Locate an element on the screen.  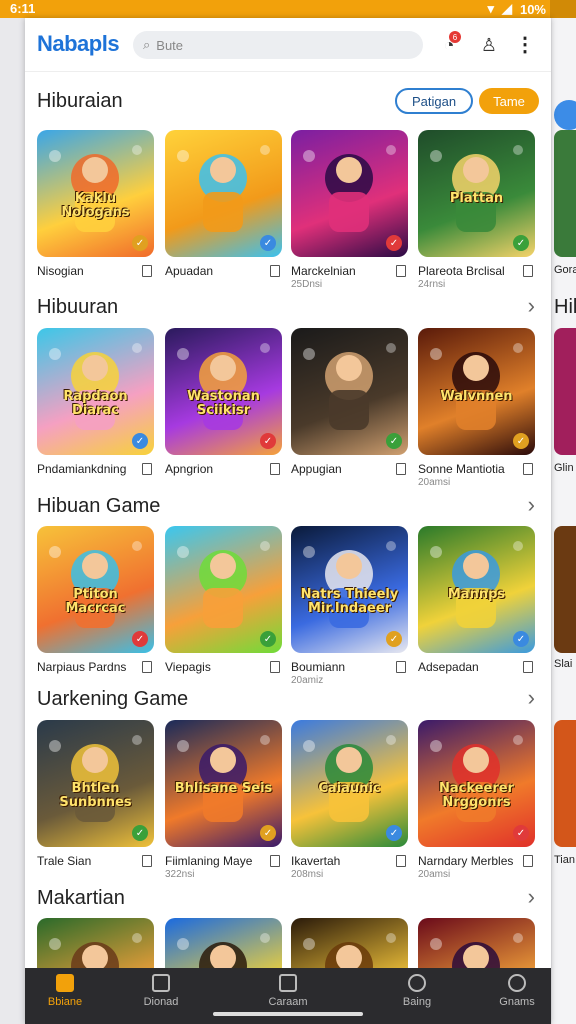
game-size: 20amsi is located at coordinates (434, 874).